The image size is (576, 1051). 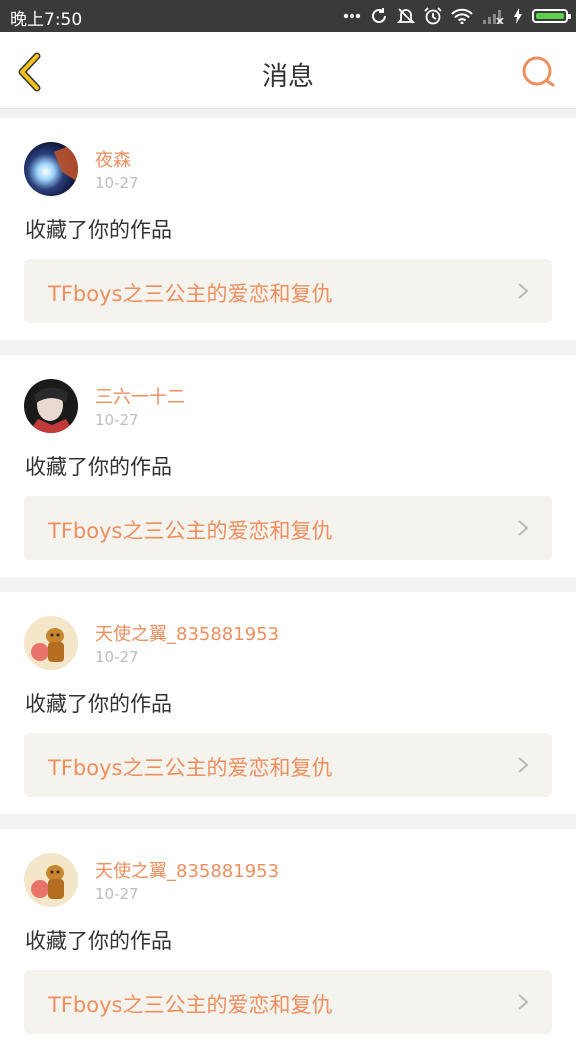 I want to click on signal-icon, so click(x=493, y=17).